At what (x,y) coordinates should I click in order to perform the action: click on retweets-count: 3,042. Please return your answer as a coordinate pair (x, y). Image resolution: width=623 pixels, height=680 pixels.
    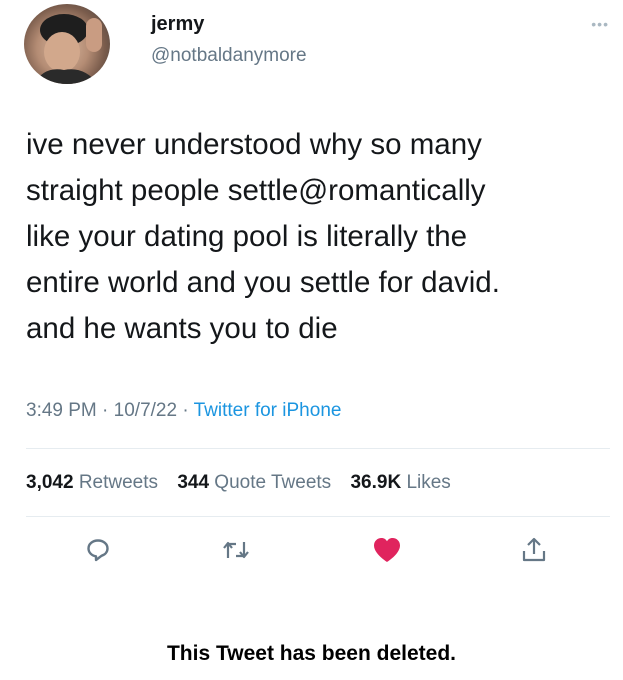
    Looking at the image, I should click on (50, 482).